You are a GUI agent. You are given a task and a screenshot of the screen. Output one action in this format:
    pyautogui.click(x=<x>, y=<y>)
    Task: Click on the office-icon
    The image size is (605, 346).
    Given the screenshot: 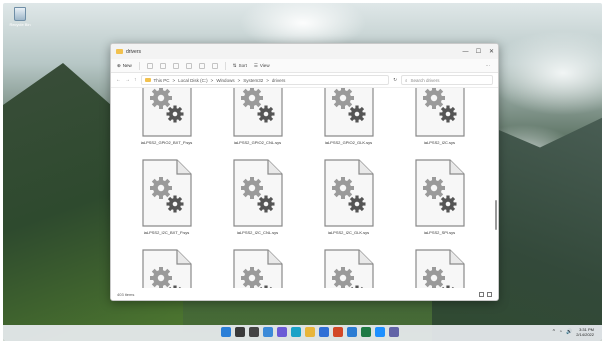 What is the action you would take?
    pyautogui.click(x=338, y=332)
    